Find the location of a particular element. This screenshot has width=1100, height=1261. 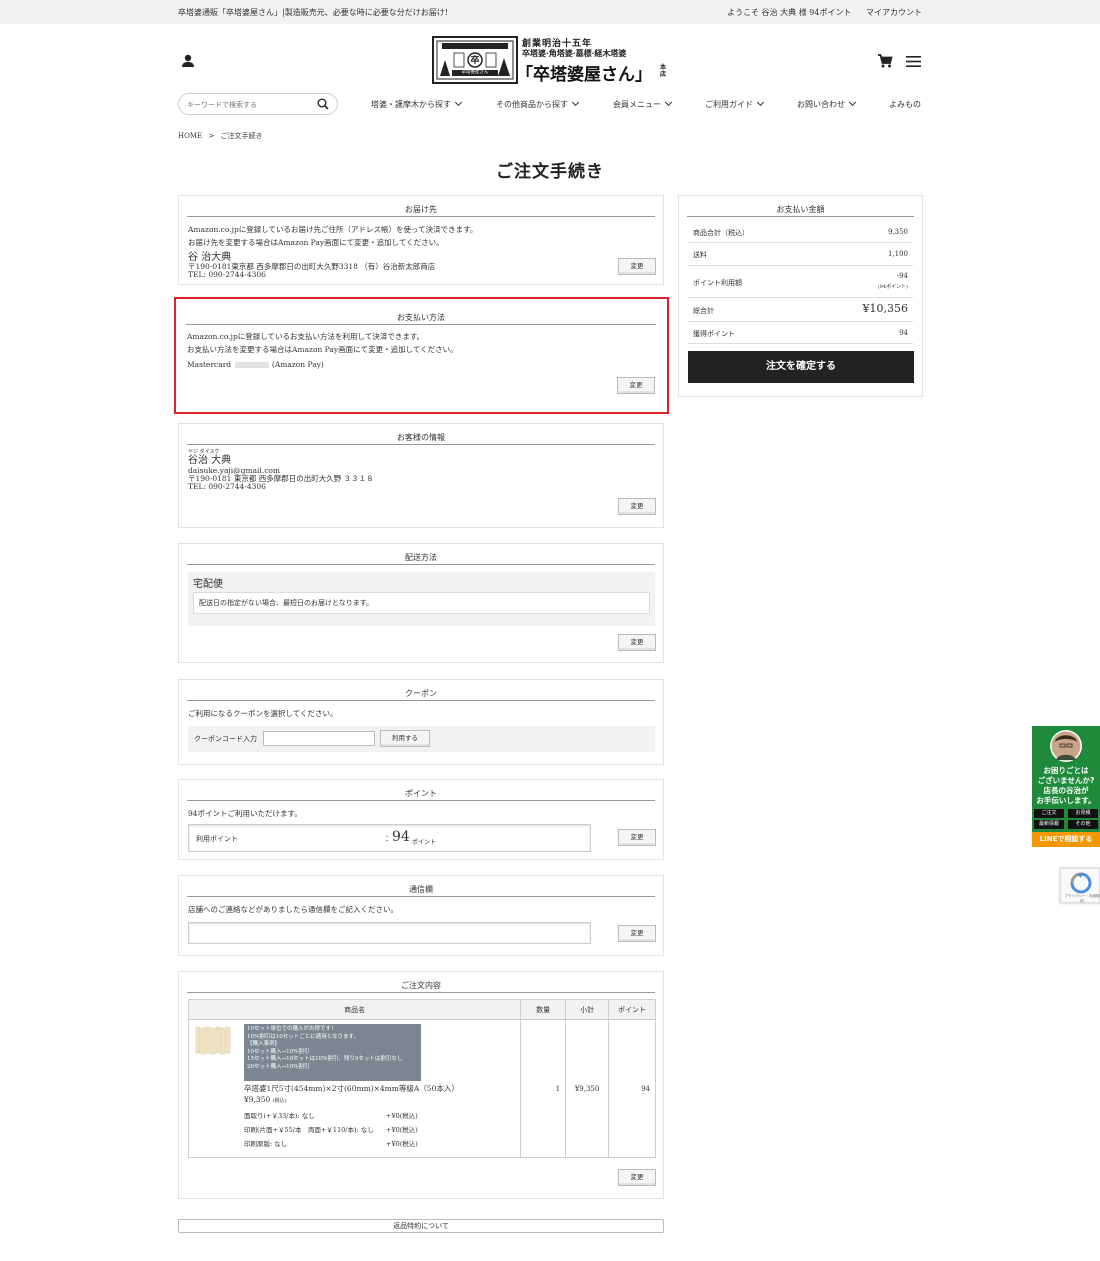

nav-item-member-menu: 会員メニュー is located at coordinates (643, 104).